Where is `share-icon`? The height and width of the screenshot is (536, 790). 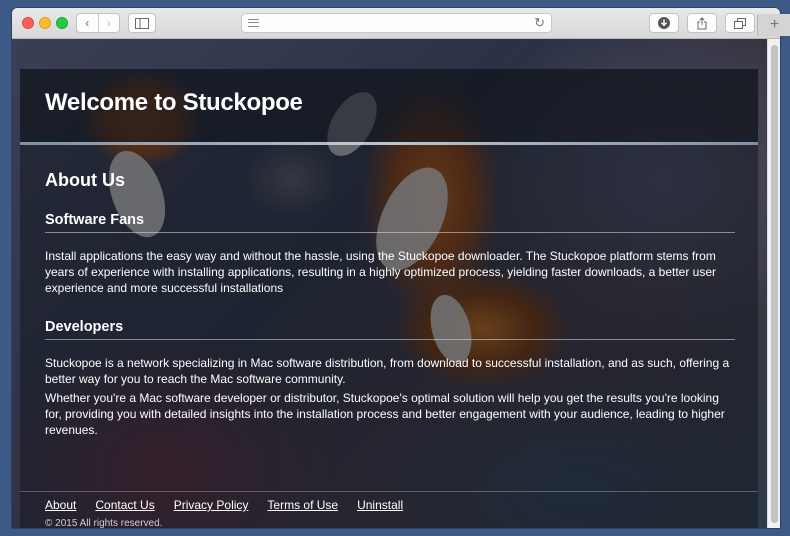
share-icon is located at coordinates (702, 22).